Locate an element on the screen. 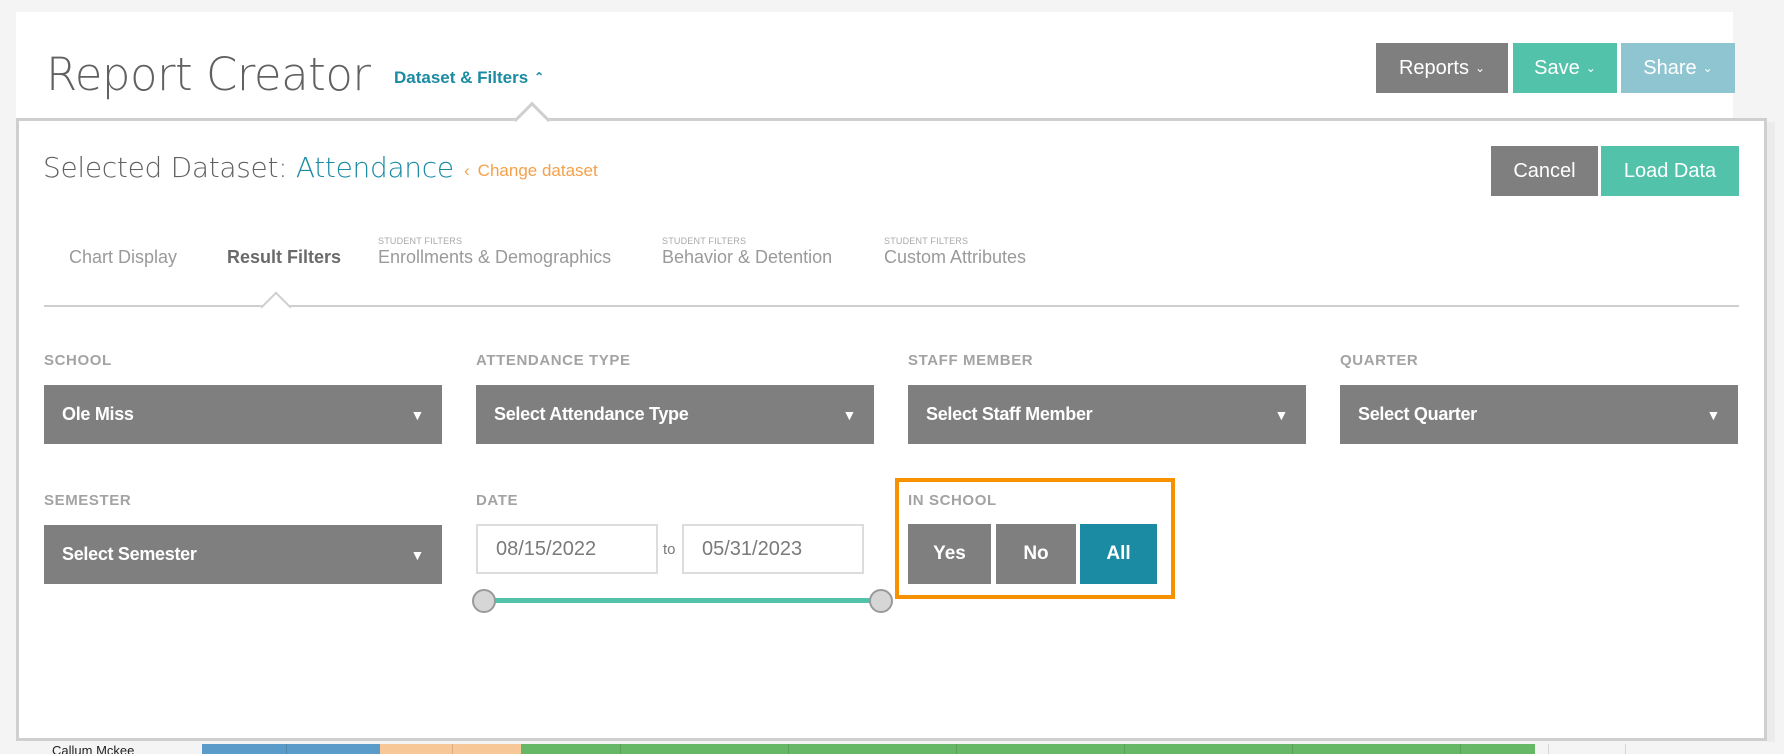 The height and width of the screenshot is (754, 1784). change-dataset-link: ‹ Change dataset is located at coordinates (531, 171).